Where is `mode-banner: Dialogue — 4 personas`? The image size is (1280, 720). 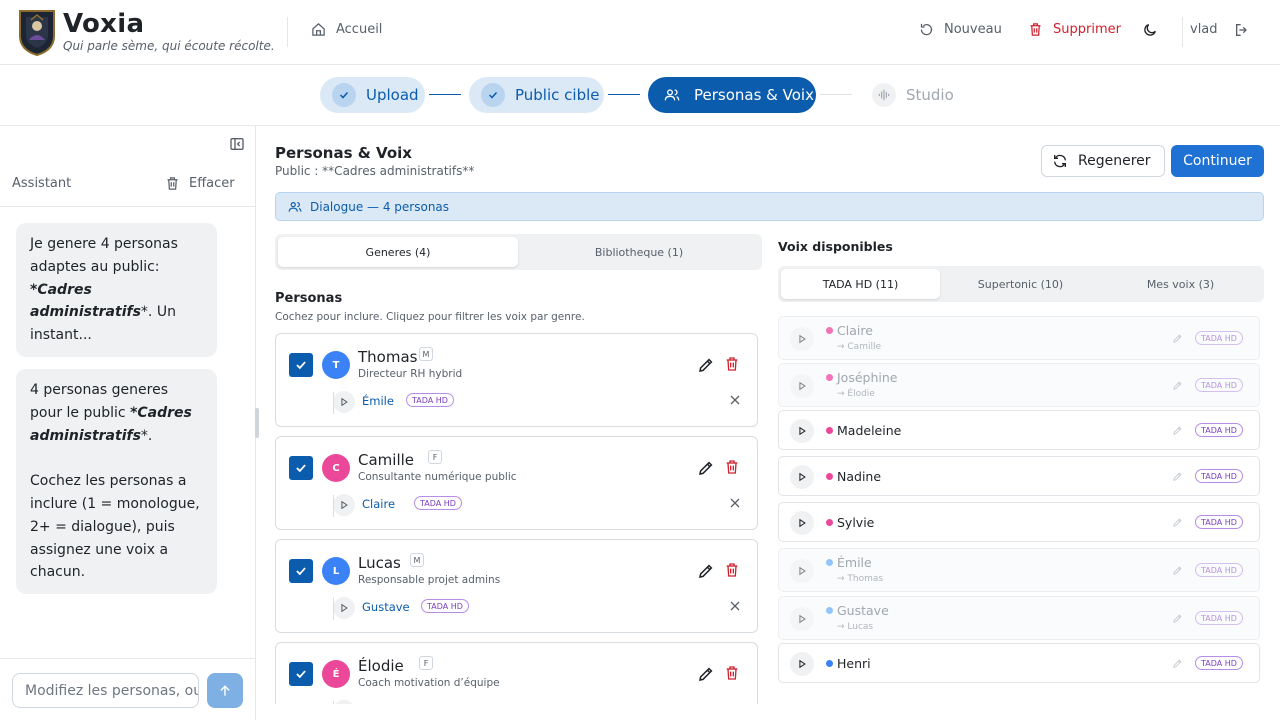 mode-banner: Dialogue — 4 personas is located at coordinates (769, 206).